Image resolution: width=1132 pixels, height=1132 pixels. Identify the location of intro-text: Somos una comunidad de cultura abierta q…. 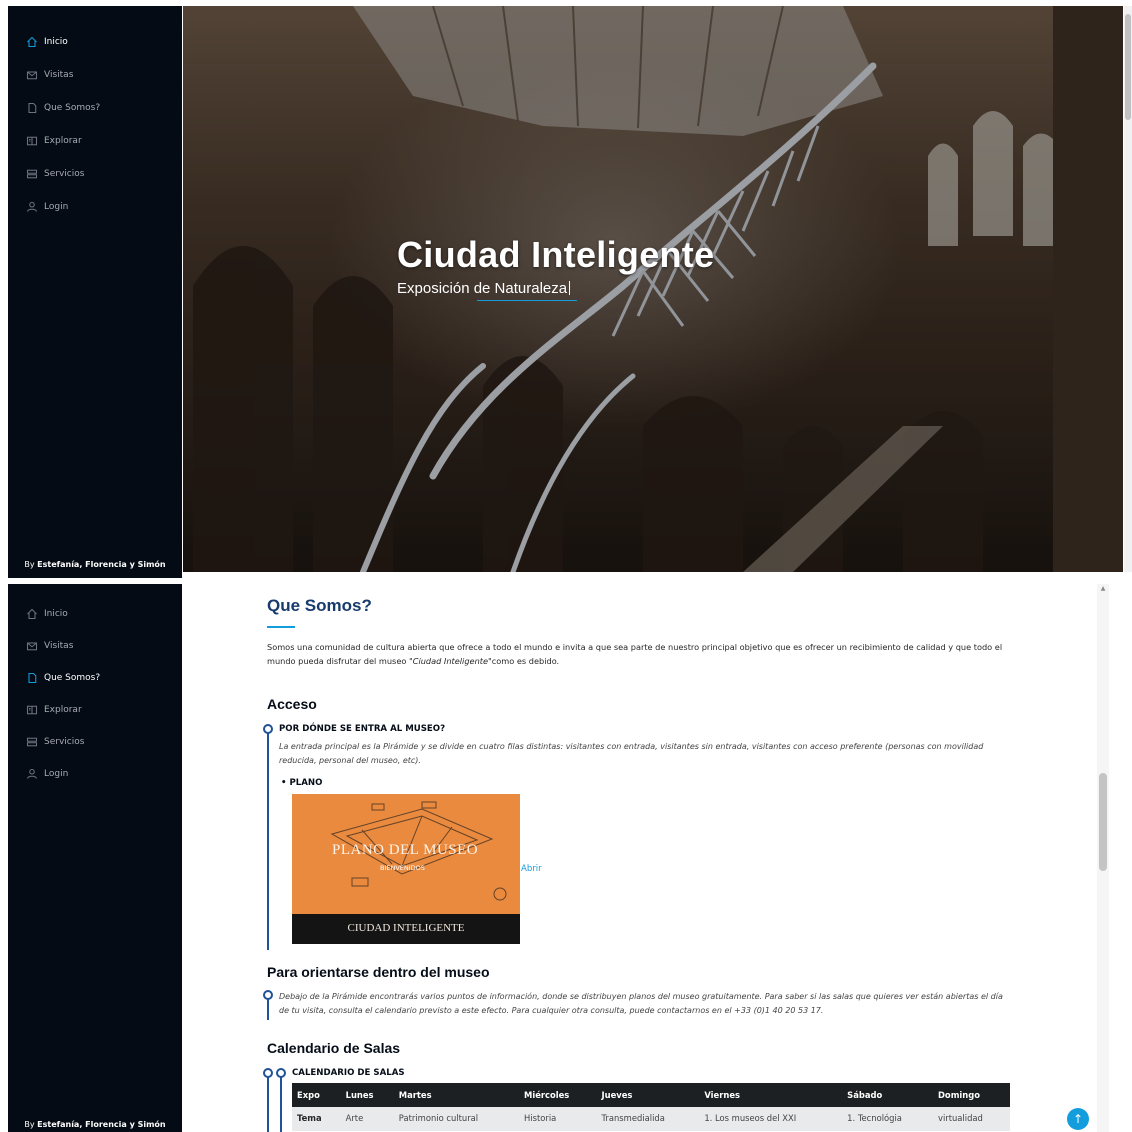
(635, 654).